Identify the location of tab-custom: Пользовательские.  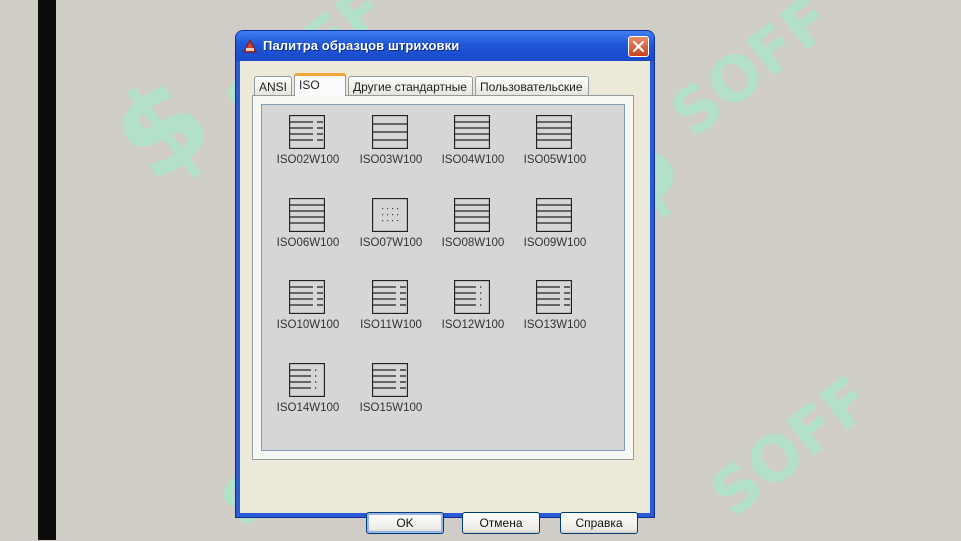
(532, 85).